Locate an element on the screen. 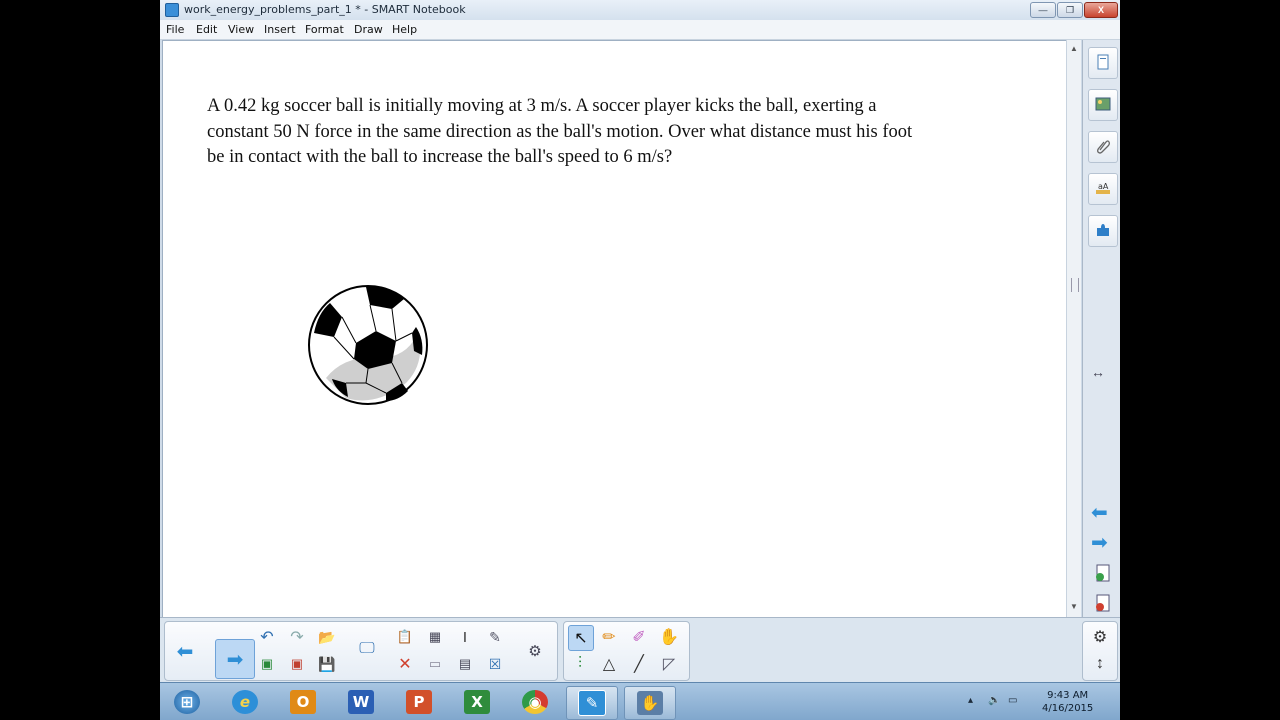  powerpoint-icon: P is located at coordinates (419, 702).